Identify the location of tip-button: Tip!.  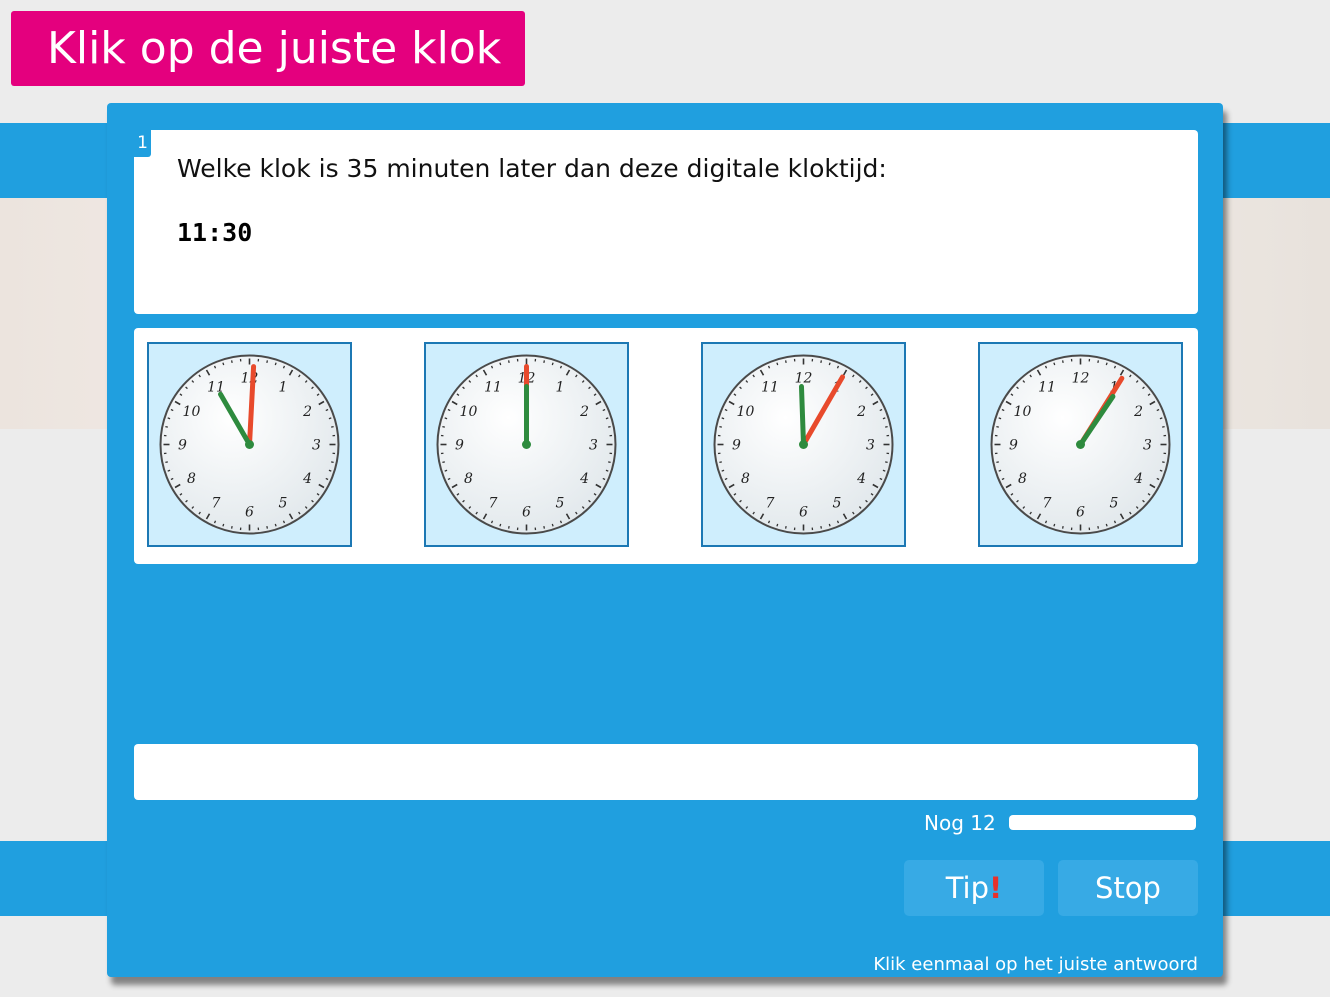
(974, 888).